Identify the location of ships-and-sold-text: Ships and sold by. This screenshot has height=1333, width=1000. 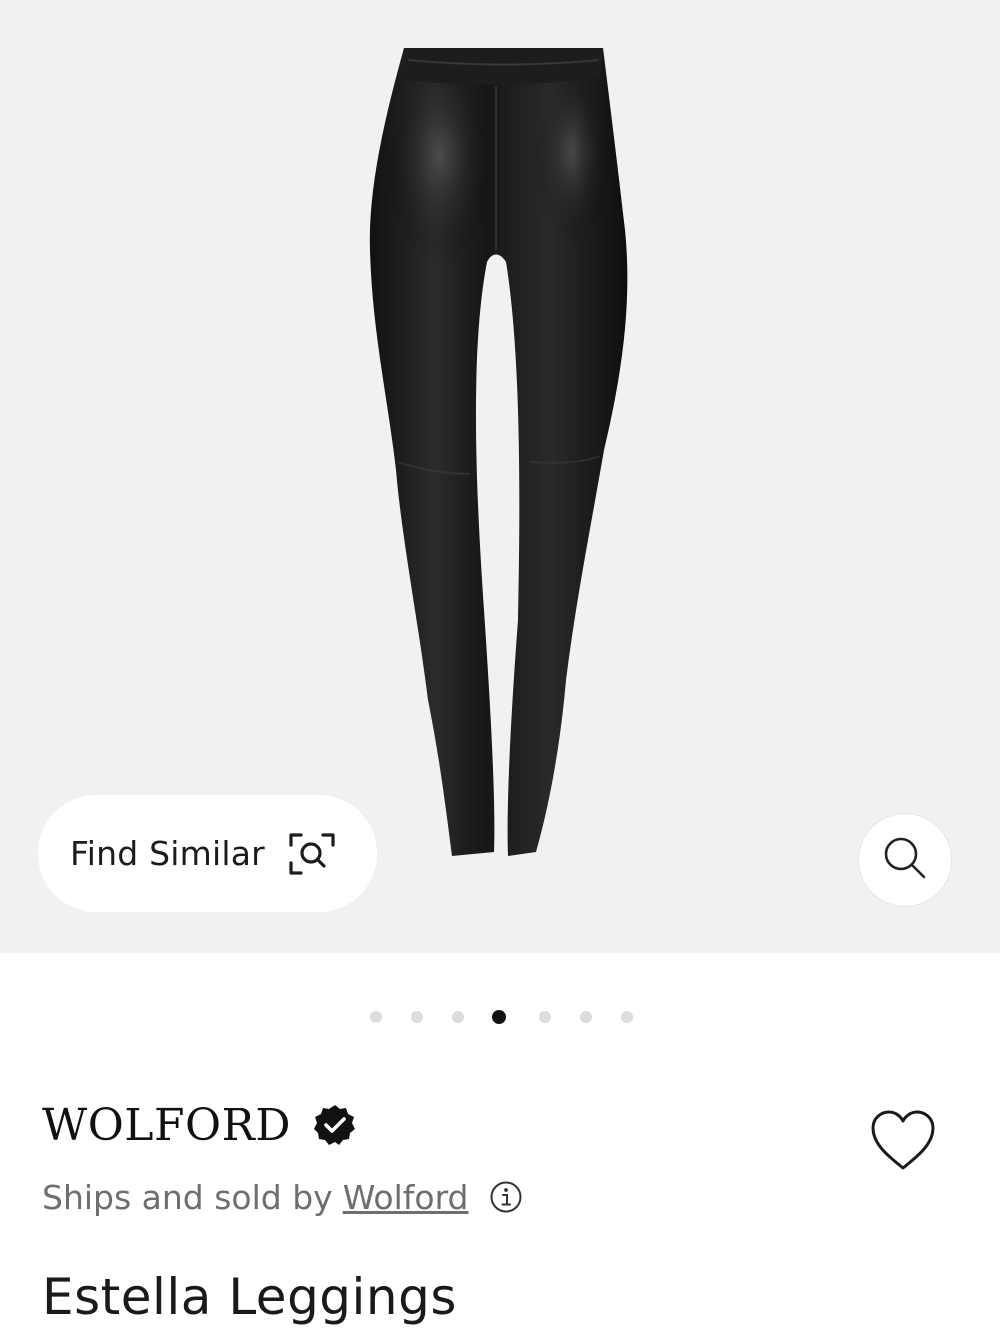
(187, 1197).